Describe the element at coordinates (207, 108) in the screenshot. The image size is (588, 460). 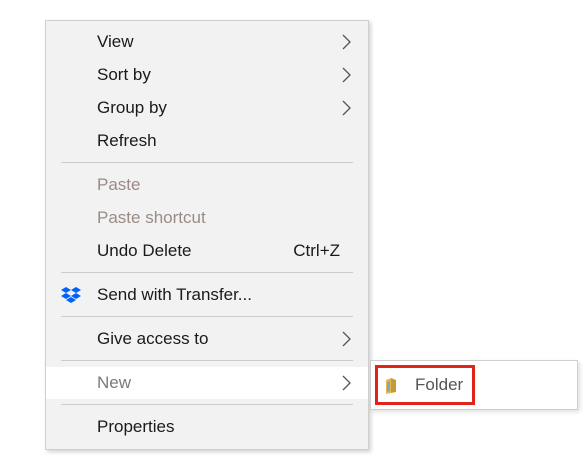
I see `menu-item-group-by: Group by` at that location.